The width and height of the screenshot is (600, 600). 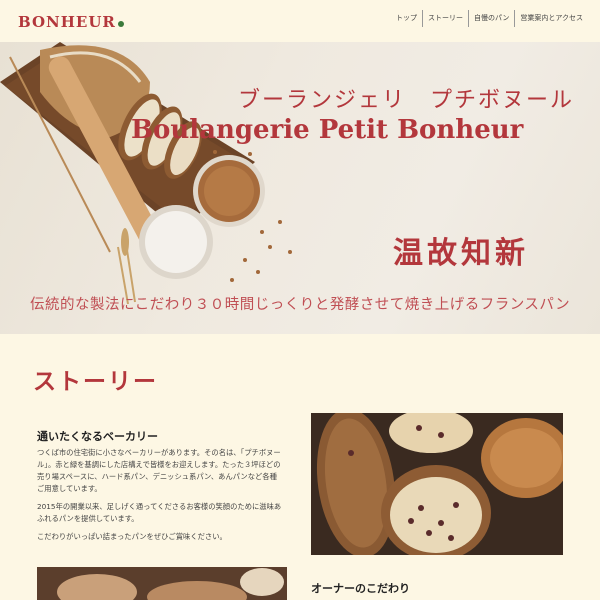 I want to click on bread-loaves-image, so click(x=437, y=484).